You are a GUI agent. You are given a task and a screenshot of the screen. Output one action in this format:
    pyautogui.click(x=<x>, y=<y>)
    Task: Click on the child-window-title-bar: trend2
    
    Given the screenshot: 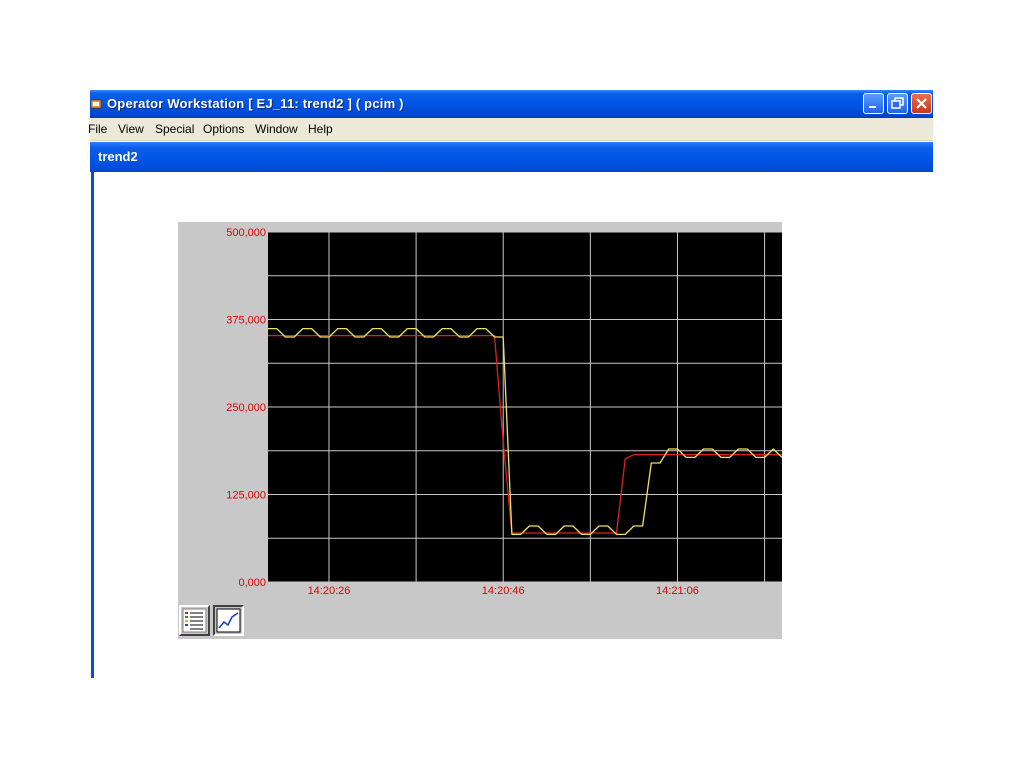 What is the action you would take?
    pyautogui.click(x=511, y=157)
    